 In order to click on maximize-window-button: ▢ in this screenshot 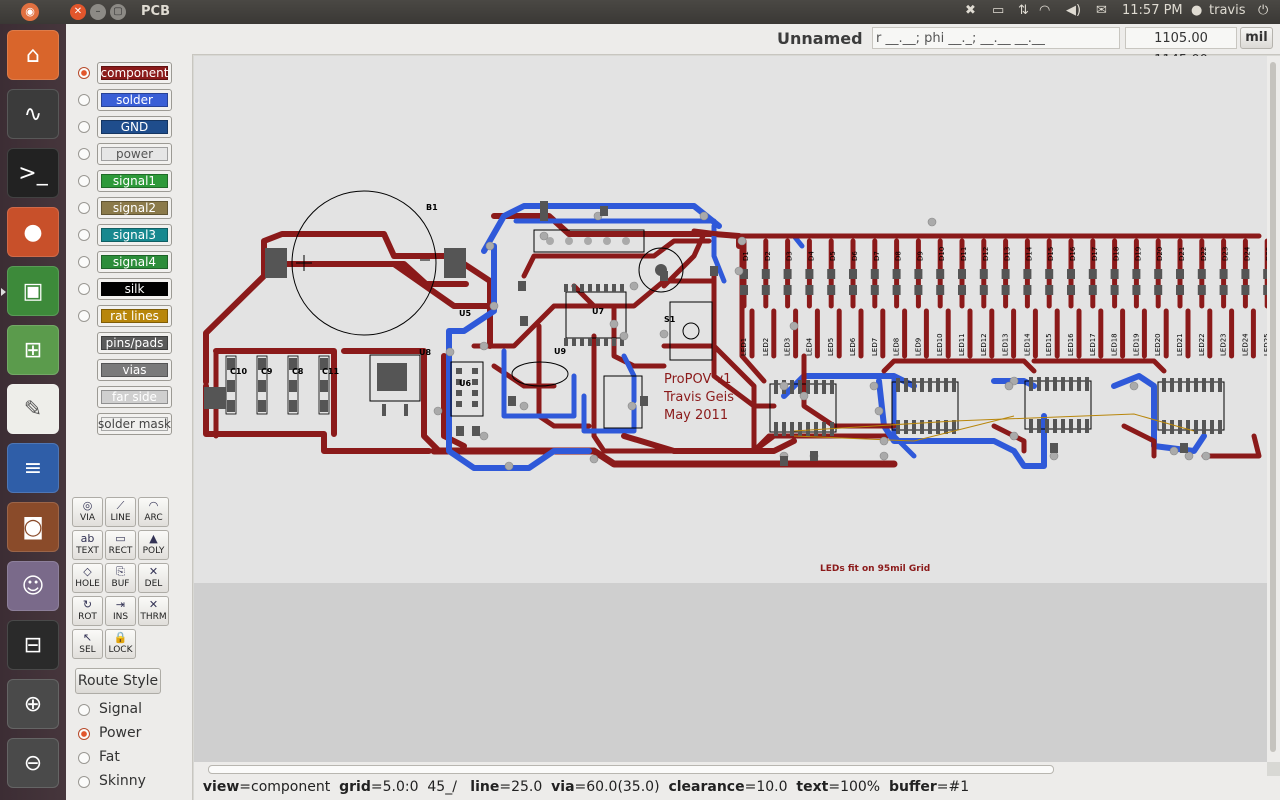, I will do `click(118, 12)`.